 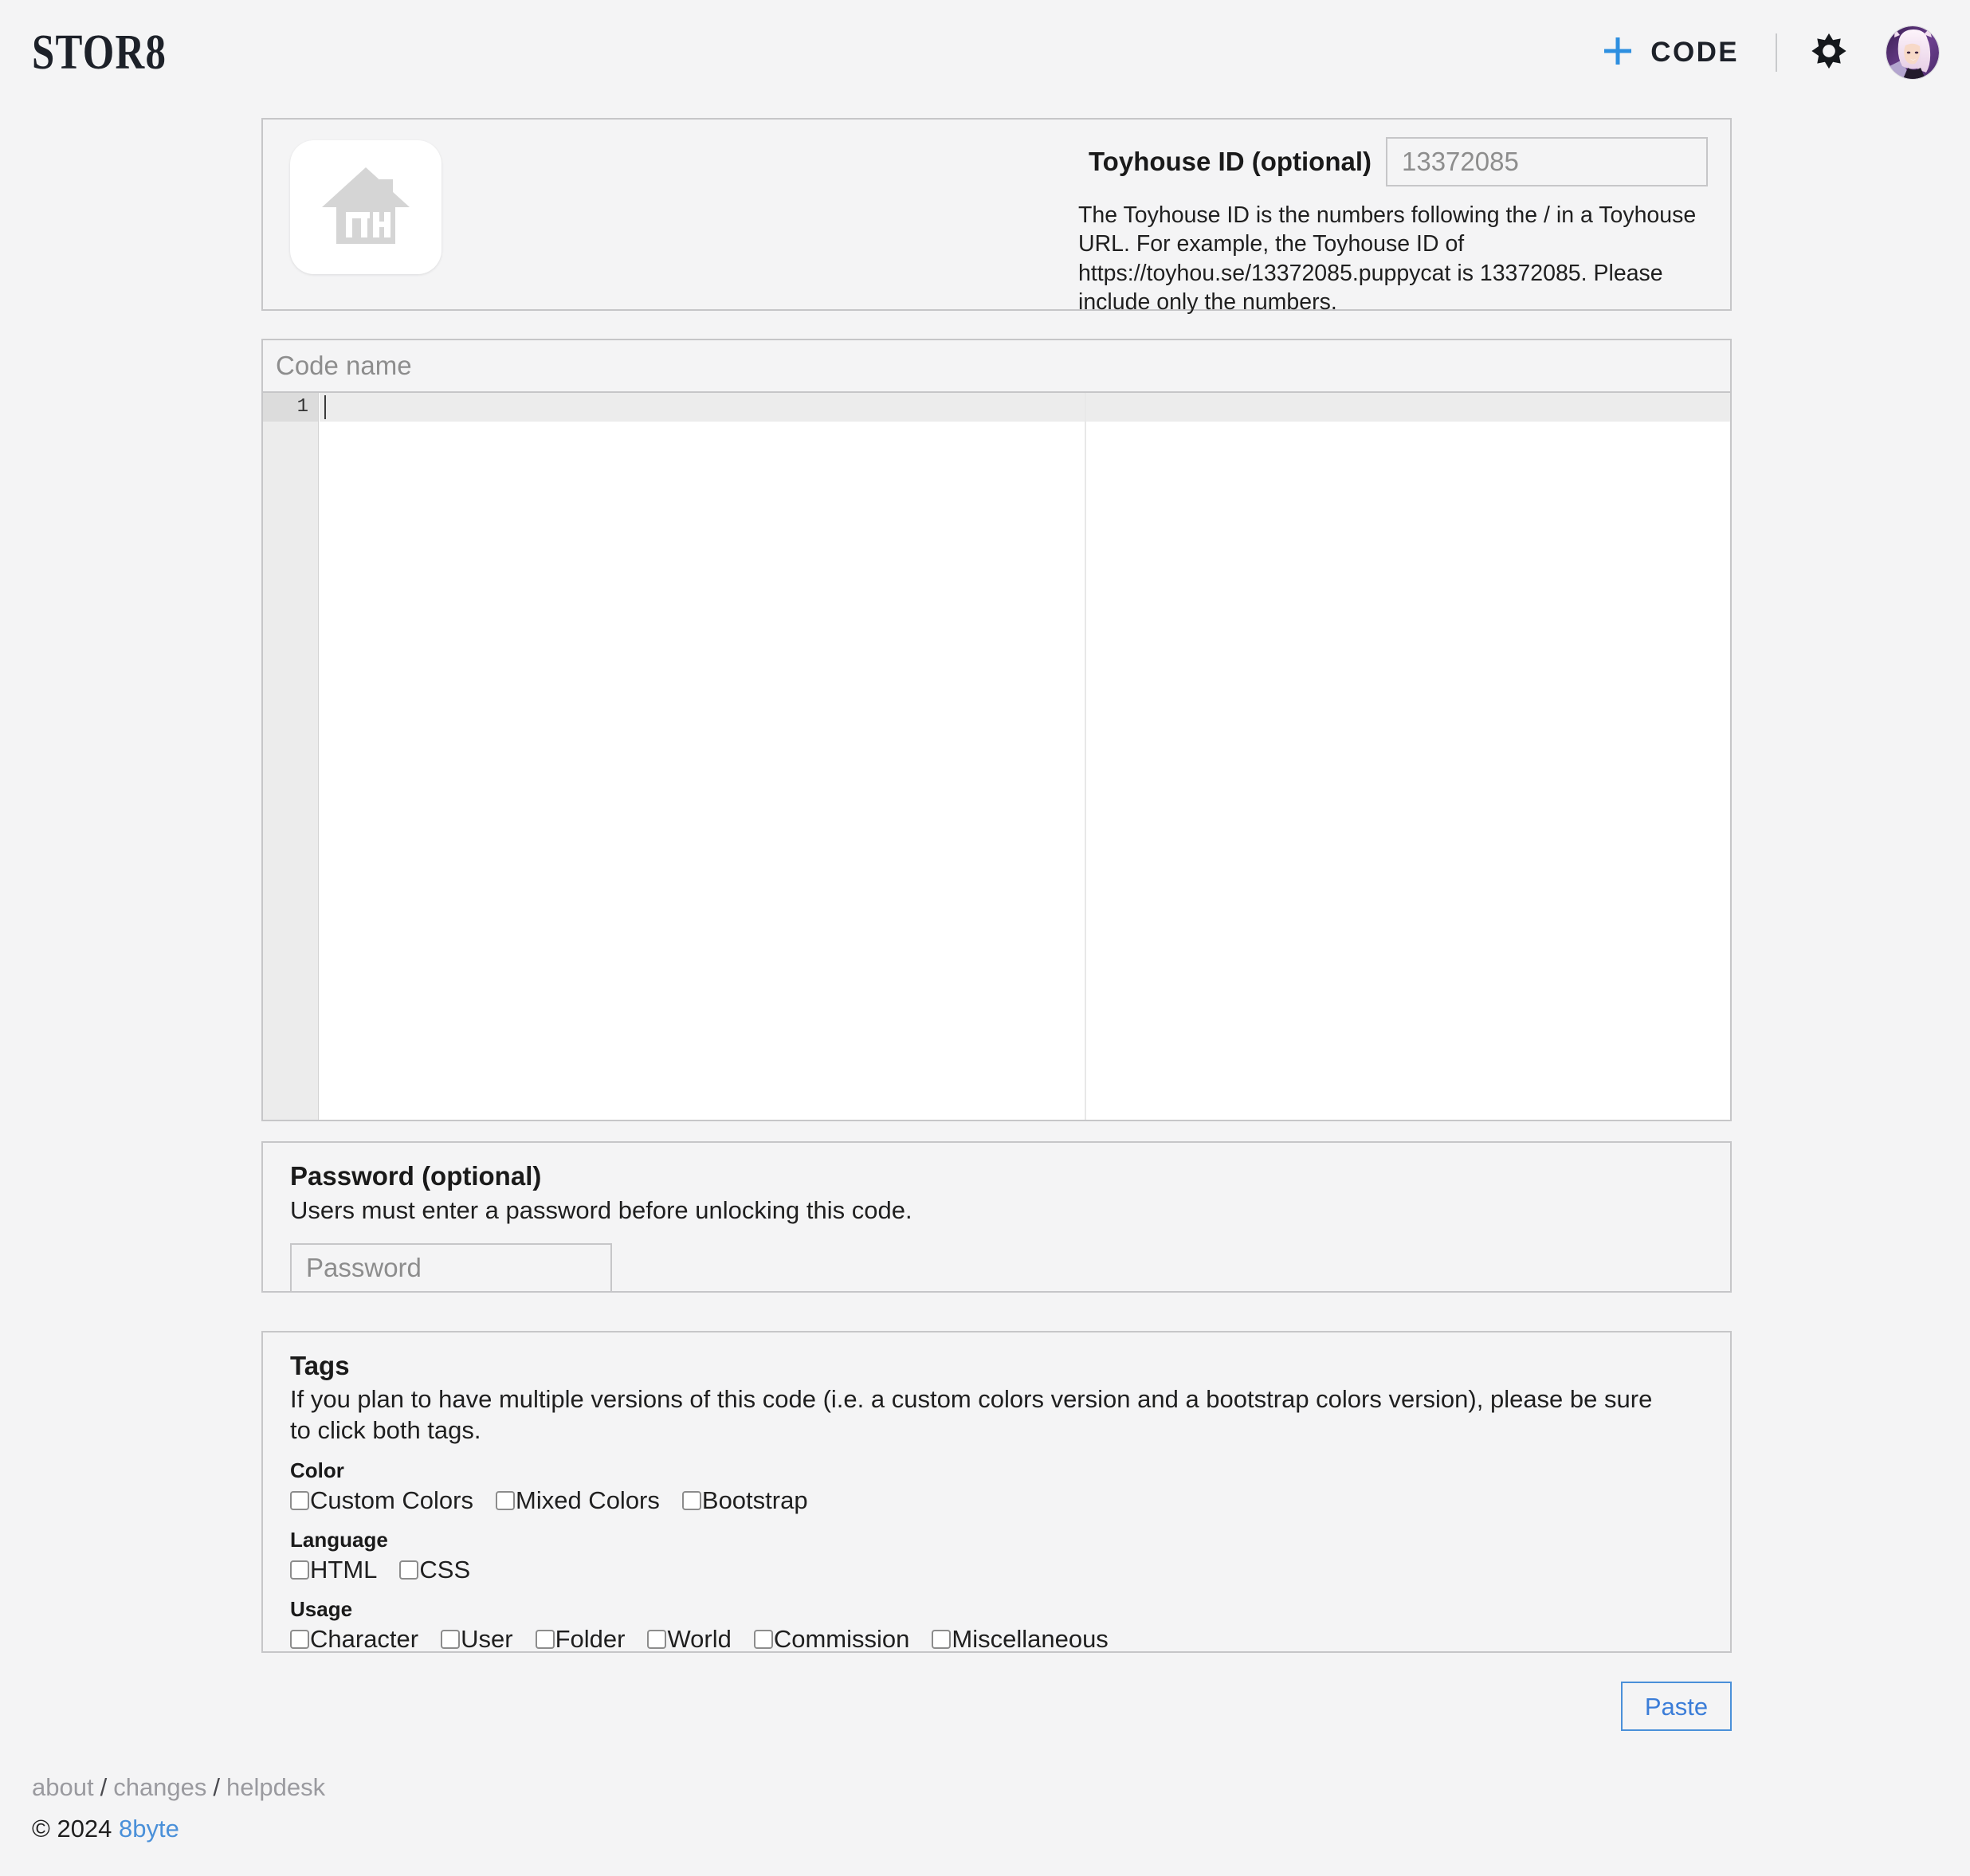 What do you see at coordinates (1085, 756) in the screenshot?
I see `editor-print-margin` at bounding box center [1085, 756].